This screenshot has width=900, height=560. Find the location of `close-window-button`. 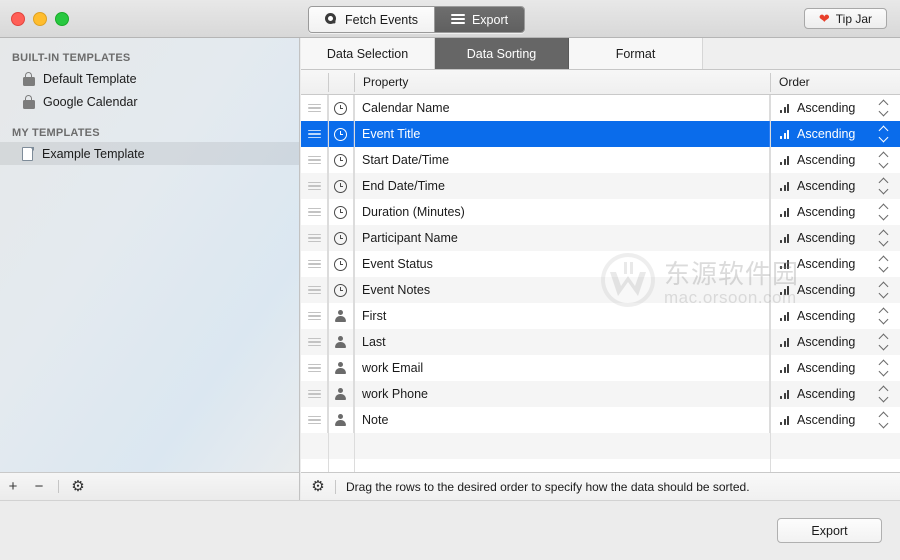

close-window-button is located at coordinates (18, 19).